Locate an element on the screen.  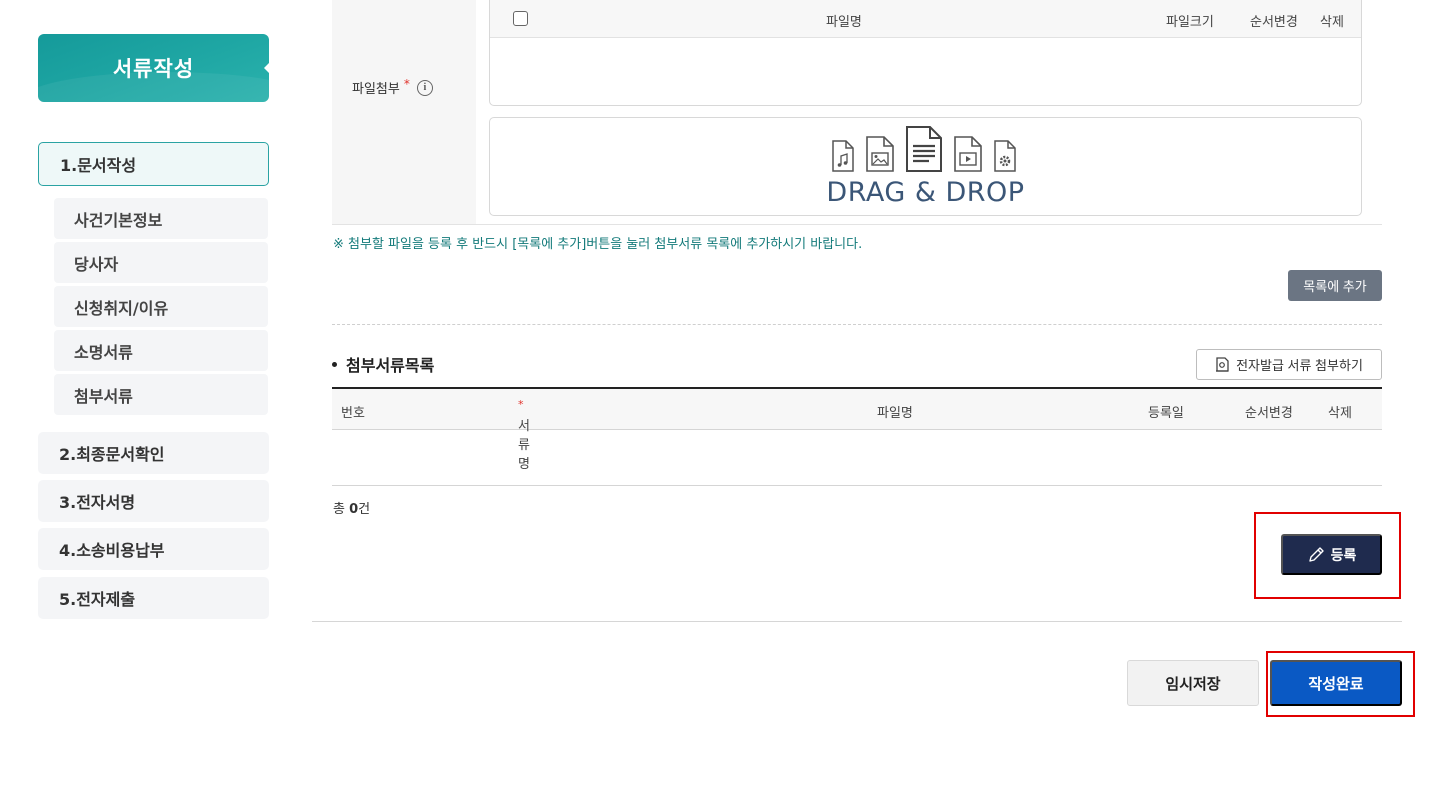
nav-step-label: 5.전자제출 is located at coordinates (97, 599).